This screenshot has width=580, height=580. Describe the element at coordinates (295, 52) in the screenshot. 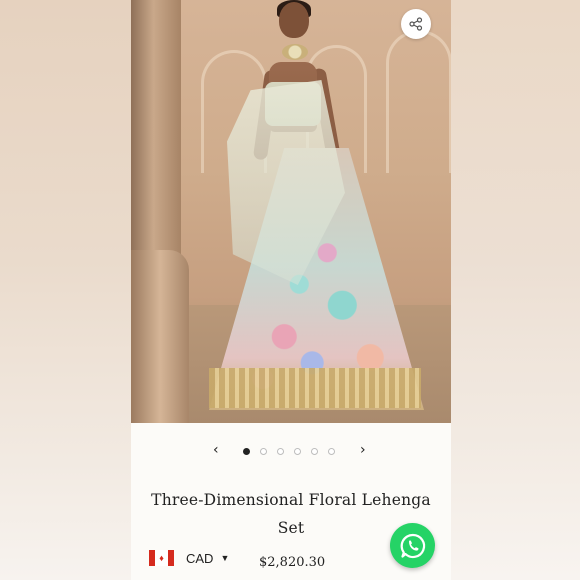

I see `necklace` at that location.